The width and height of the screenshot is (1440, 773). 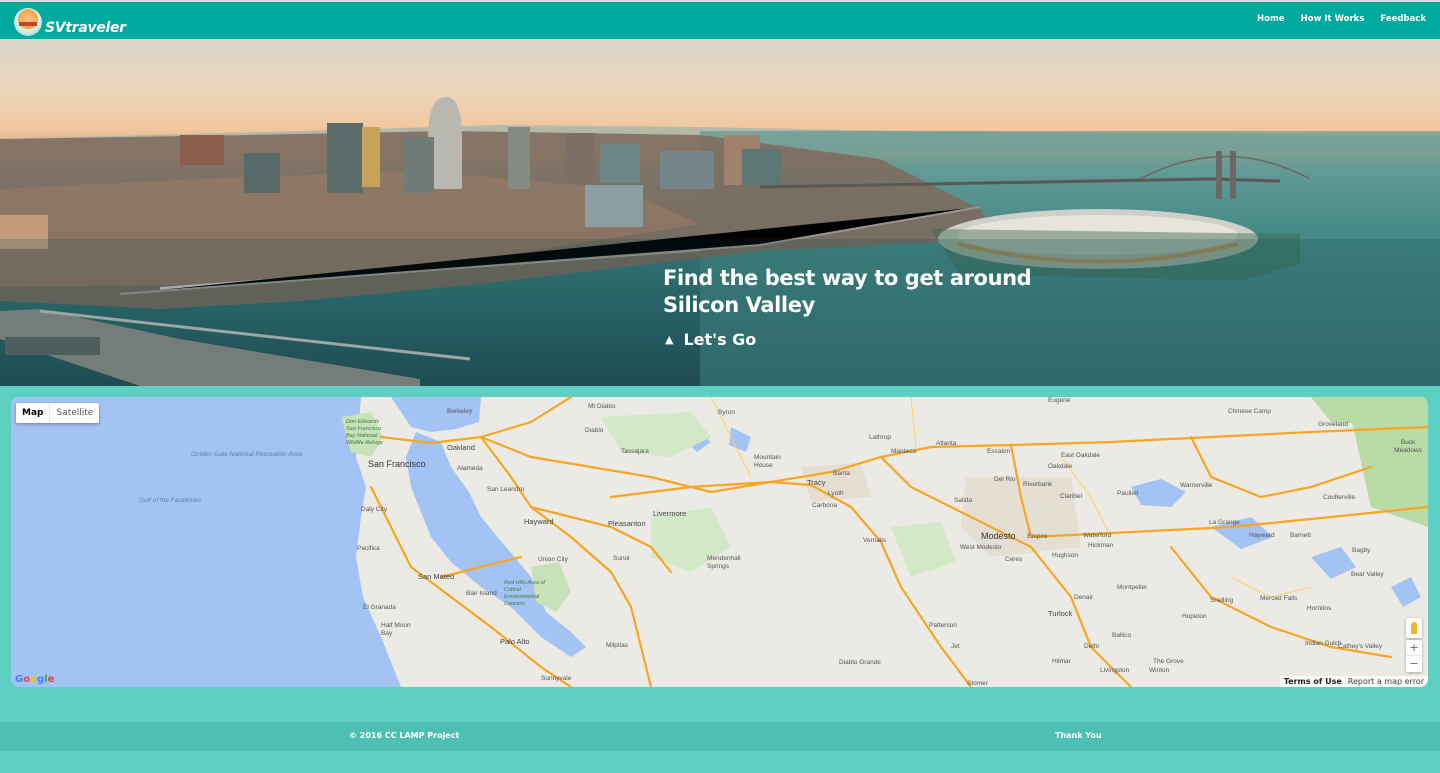 What do you see at coordinates (1194, 616) in the screenshot?
I see `map-label: Hopeton` at bounding box center [1194, 616].